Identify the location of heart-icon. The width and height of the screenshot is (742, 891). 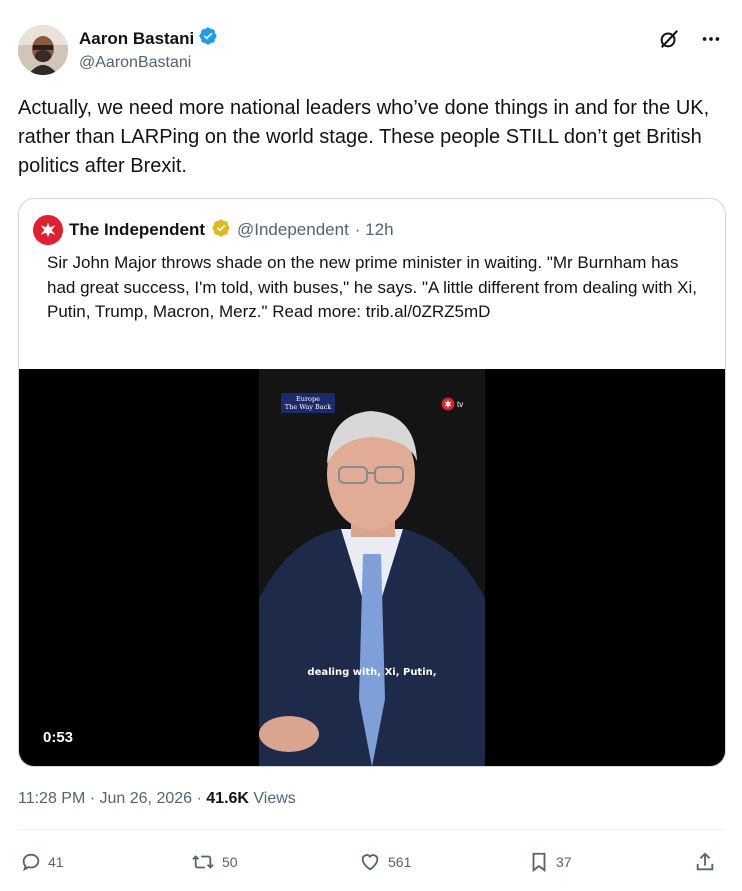
(370, 862).